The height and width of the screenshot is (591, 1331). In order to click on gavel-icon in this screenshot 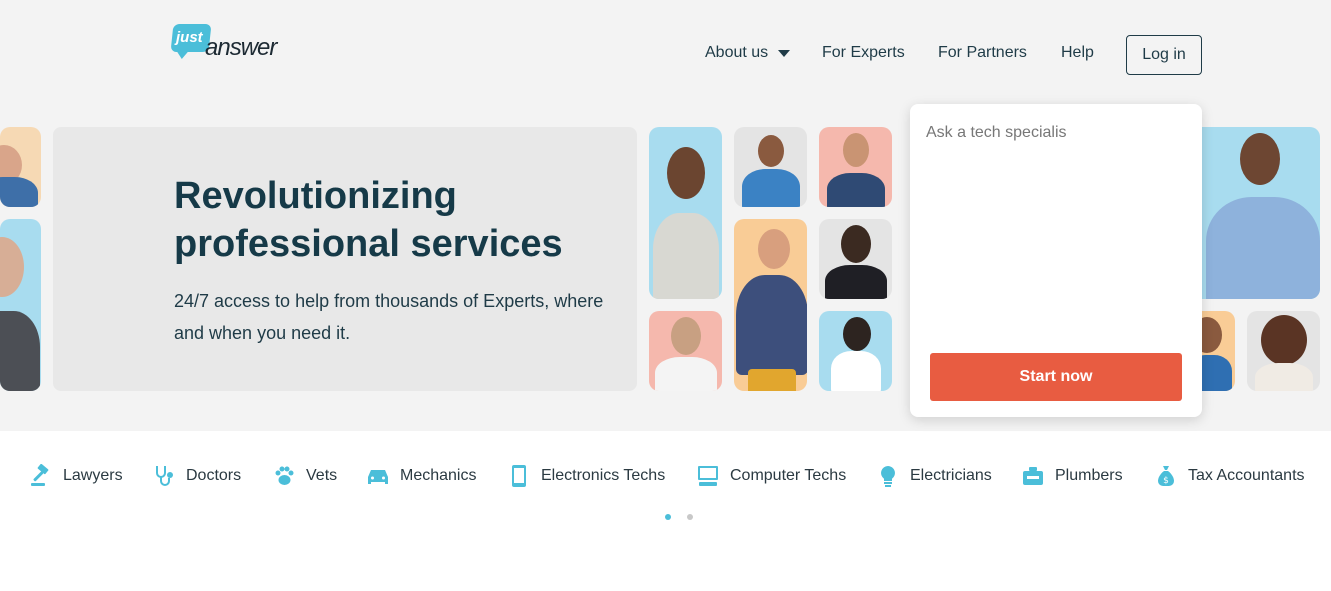, I will do `click(40, 475)`.